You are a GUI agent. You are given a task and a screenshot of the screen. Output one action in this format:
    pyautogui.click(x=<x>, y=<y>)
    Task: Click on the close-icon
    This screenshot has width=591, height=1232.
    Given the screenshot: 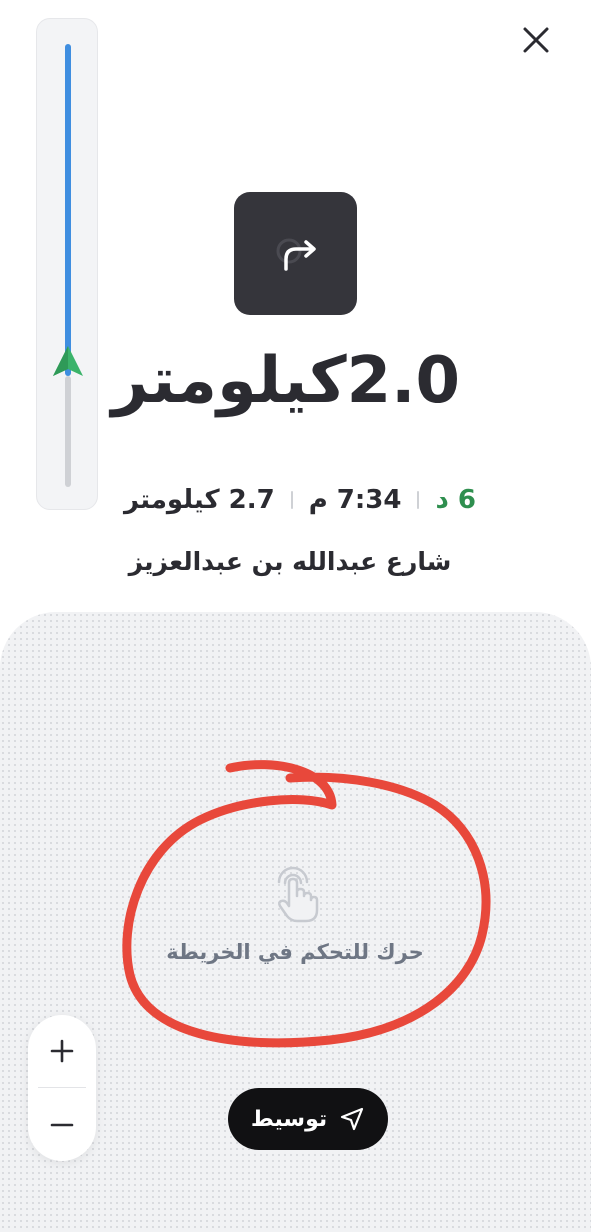 What is the action you would take?
    pyautogui.click(x=536, y=40)
    